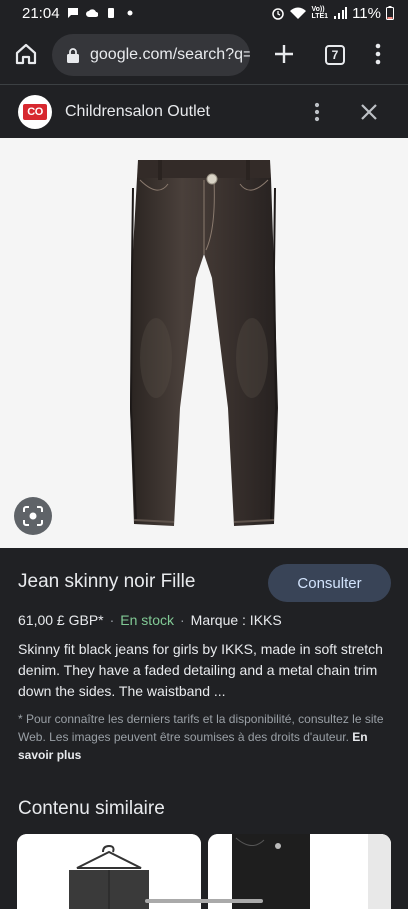 This screenshot has height=909, width=408. What do you see at coordinates (341, 12) in the screenshot?
I see `signal-icon` at bounding box center [341, 12].